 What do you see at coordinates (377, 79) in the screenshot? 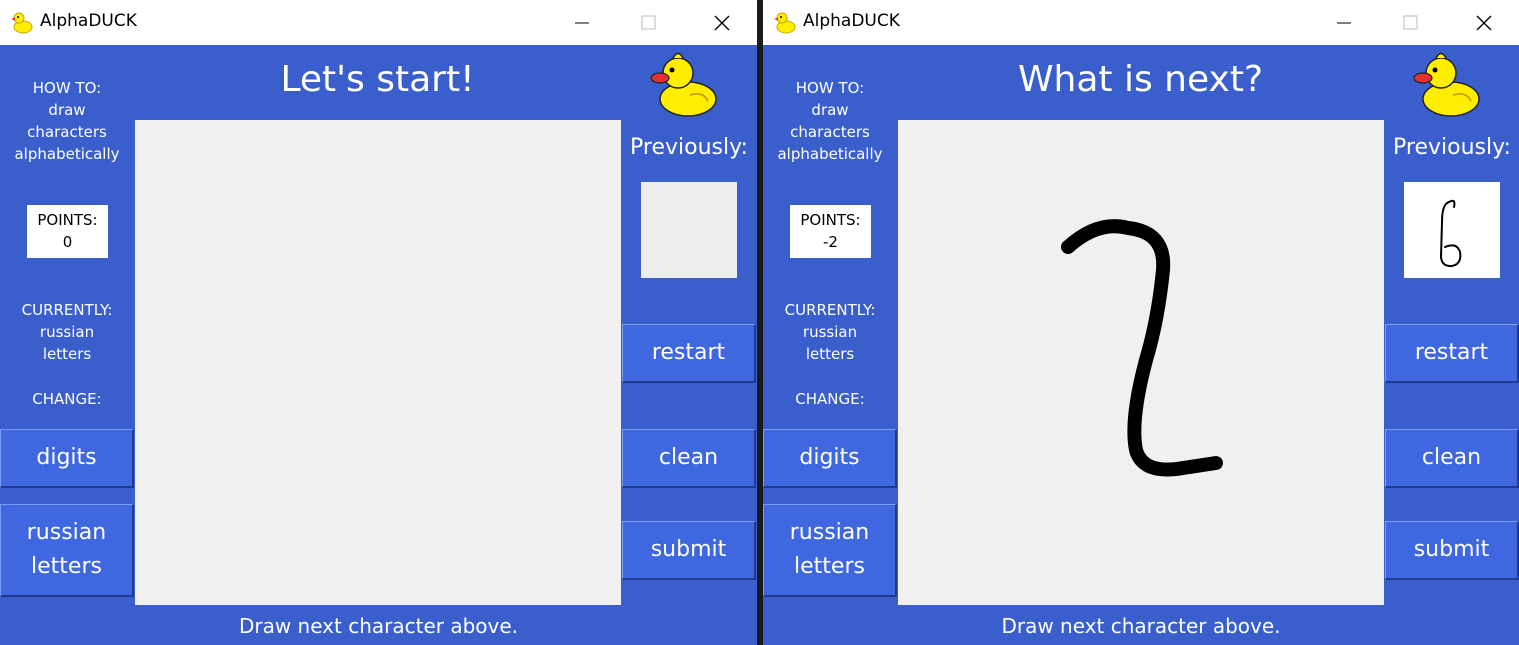
I see `page-heading: Let's start!` at bounding box center [377, 79].